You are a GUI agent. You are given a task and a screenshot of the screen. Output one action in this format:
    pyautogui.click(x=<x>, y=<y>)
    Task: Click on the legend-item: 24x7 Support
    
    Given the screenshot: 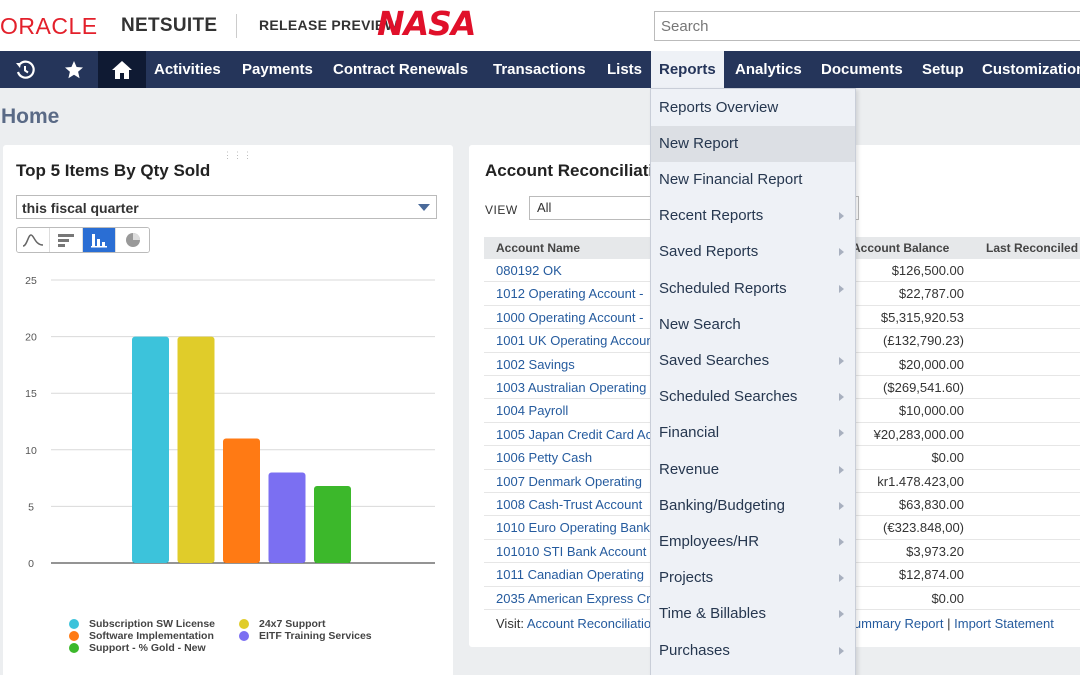 What is the action you would take?
    pyautogui.click(x=282, y=624)
    